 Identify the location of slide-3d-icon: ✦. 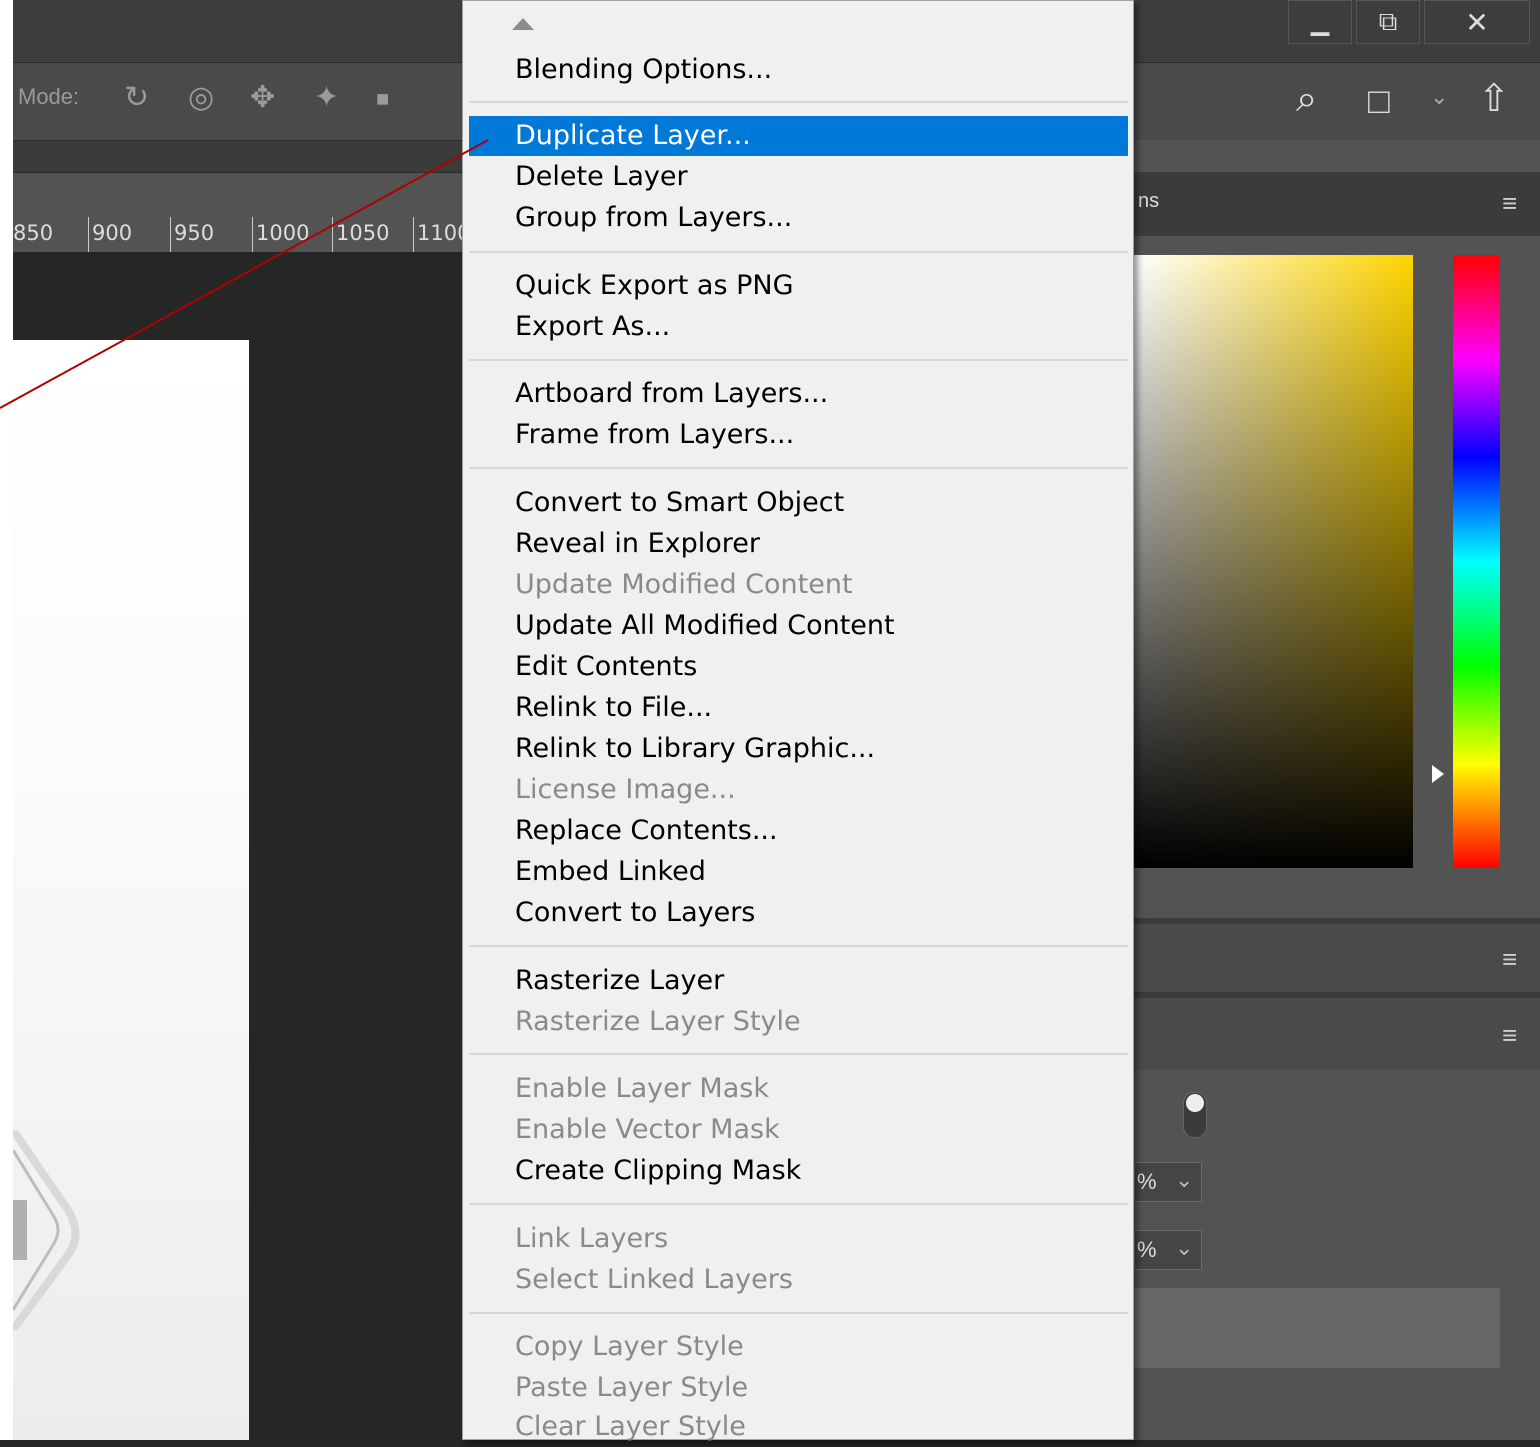
(326, 97).